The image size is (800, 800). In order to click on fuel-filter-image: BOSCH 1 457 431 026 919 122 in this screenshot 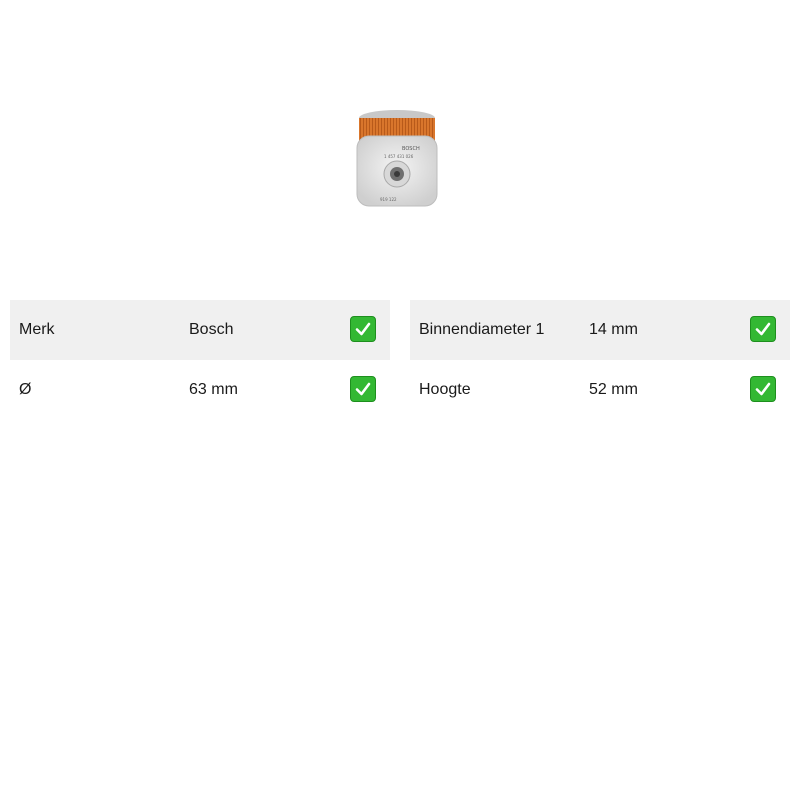, I will do `click(397, 158)`.